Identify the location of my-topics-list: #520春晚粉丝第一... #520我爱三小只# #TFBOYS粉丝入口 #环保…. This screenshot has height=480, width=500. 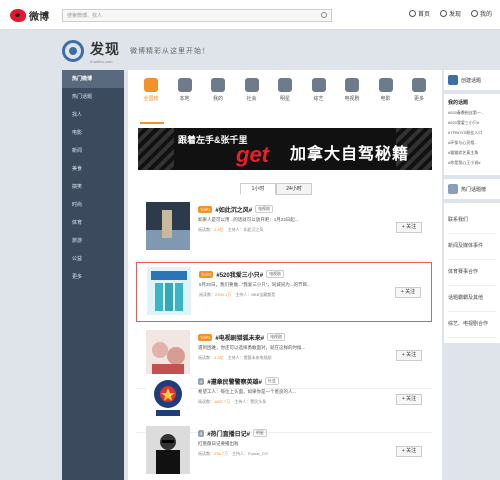
(472, 140).